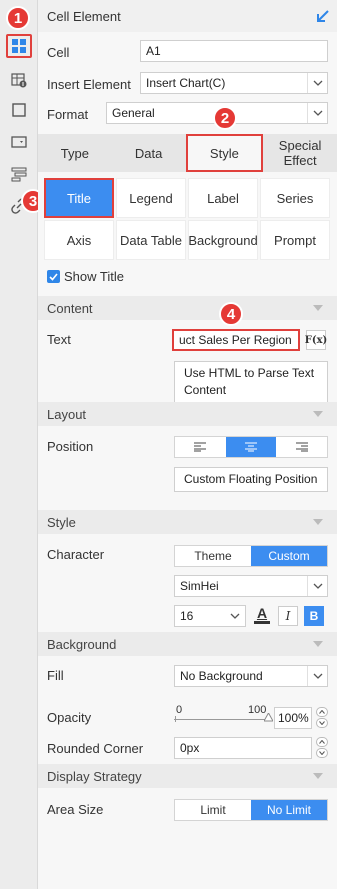  I want to click on main-tabs: Type Data Style Special Effect, so click(187, 153).